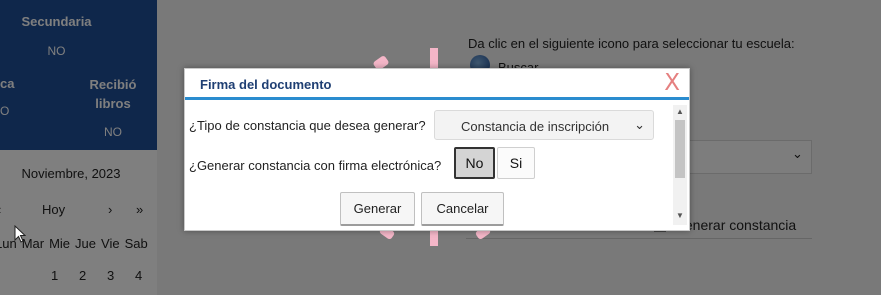  Describe the element at coordinates (535, 126) in the screenshot. I see `certificate-type-value: Constancia de inscripción` at that location.